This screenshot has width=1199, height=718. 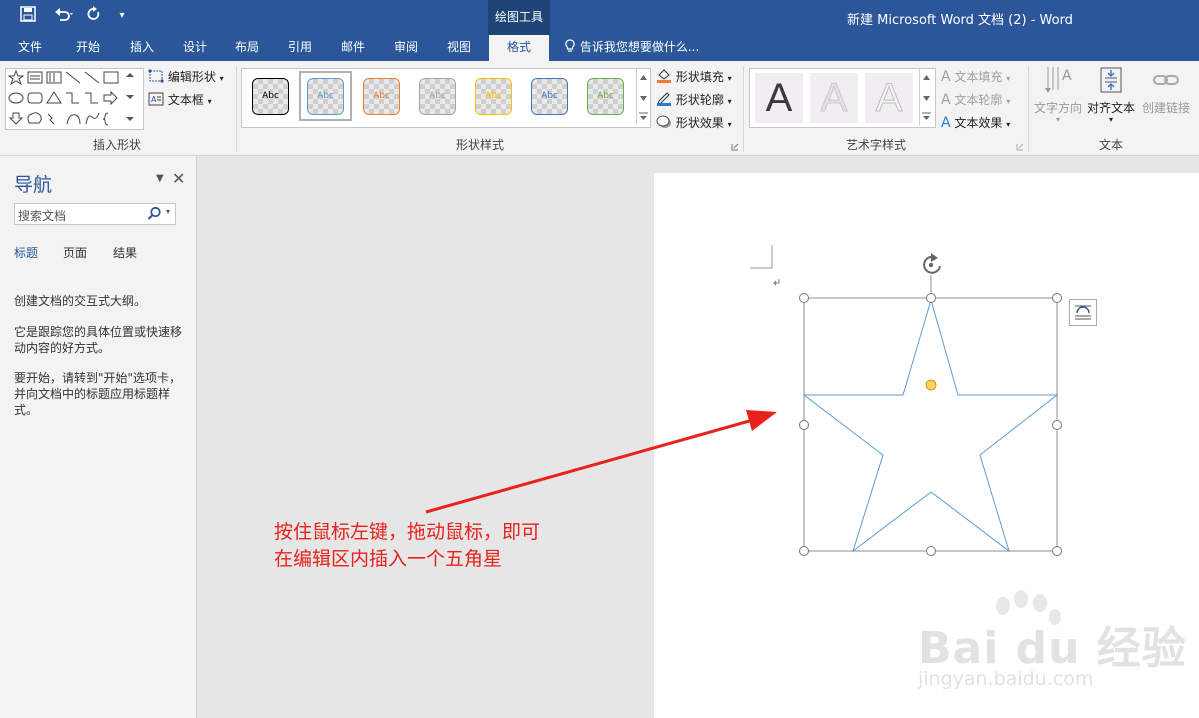 I want to click on text-outline-label: 文本轮廓, so click(x=978, y=100).